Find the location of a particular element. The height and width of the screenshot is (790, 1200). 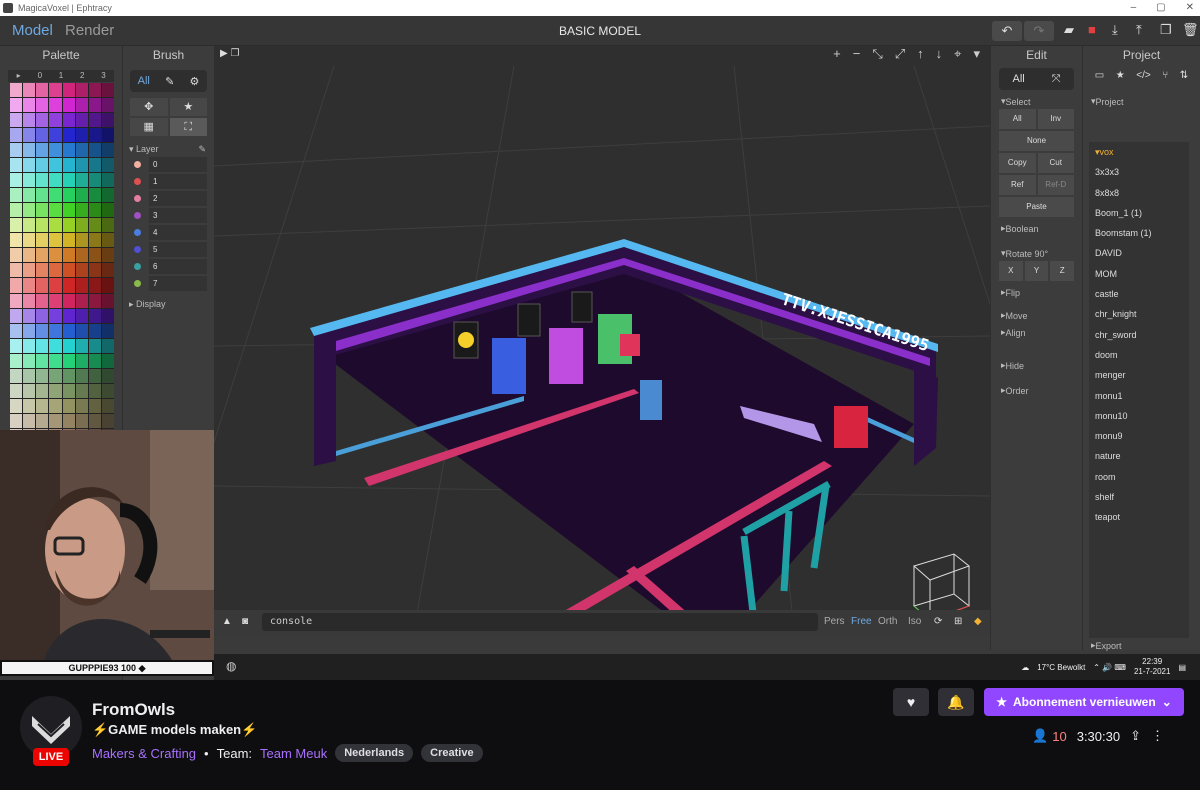

align-section: ▸ Align is located at coordinates (1036, 329).